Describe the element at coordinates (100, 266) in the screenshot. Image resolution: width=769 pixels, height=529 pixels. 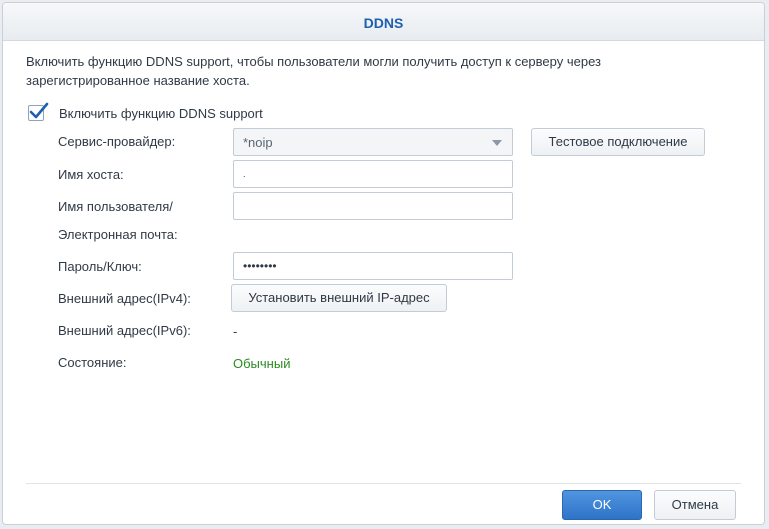
I see `password-label: Пароль/Ключ:` at that location.